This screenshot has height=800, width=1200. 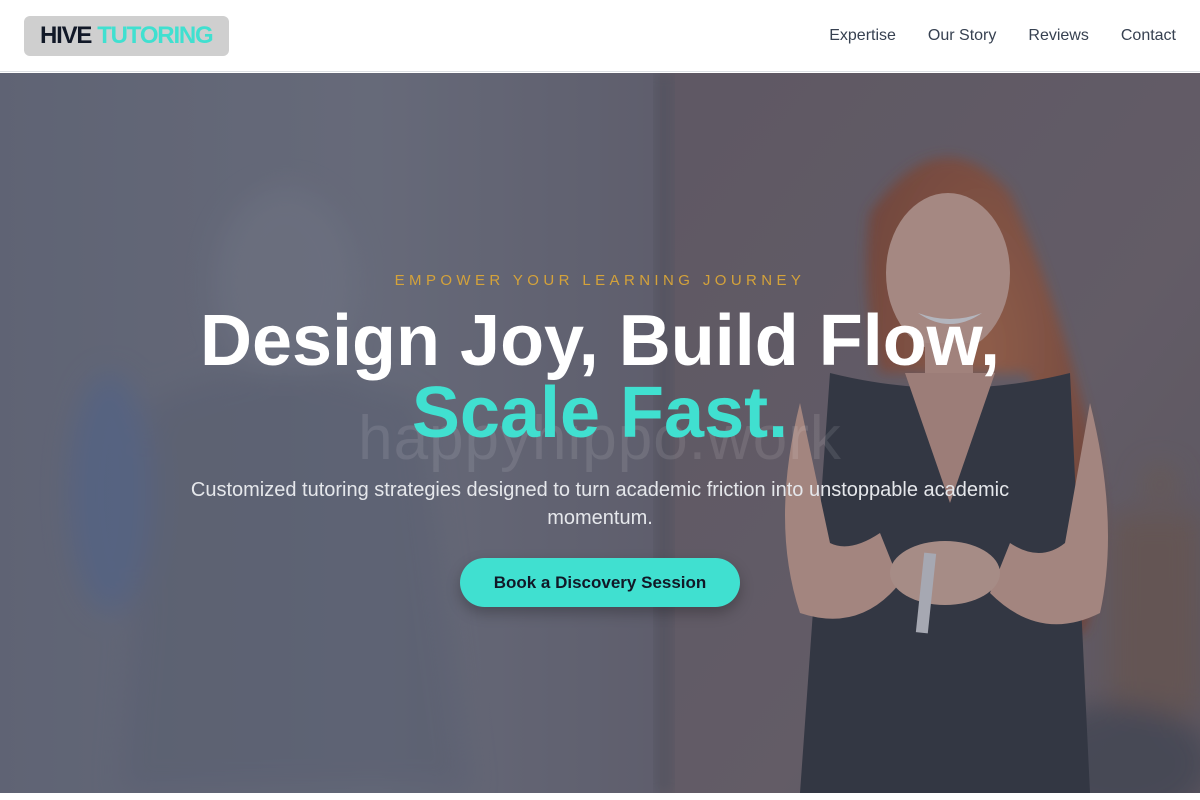 What do you see at coordinates (962, 36) in the screenshot?
I see `nav-link-our-story: Our Story` at bounding box center [962, 36].